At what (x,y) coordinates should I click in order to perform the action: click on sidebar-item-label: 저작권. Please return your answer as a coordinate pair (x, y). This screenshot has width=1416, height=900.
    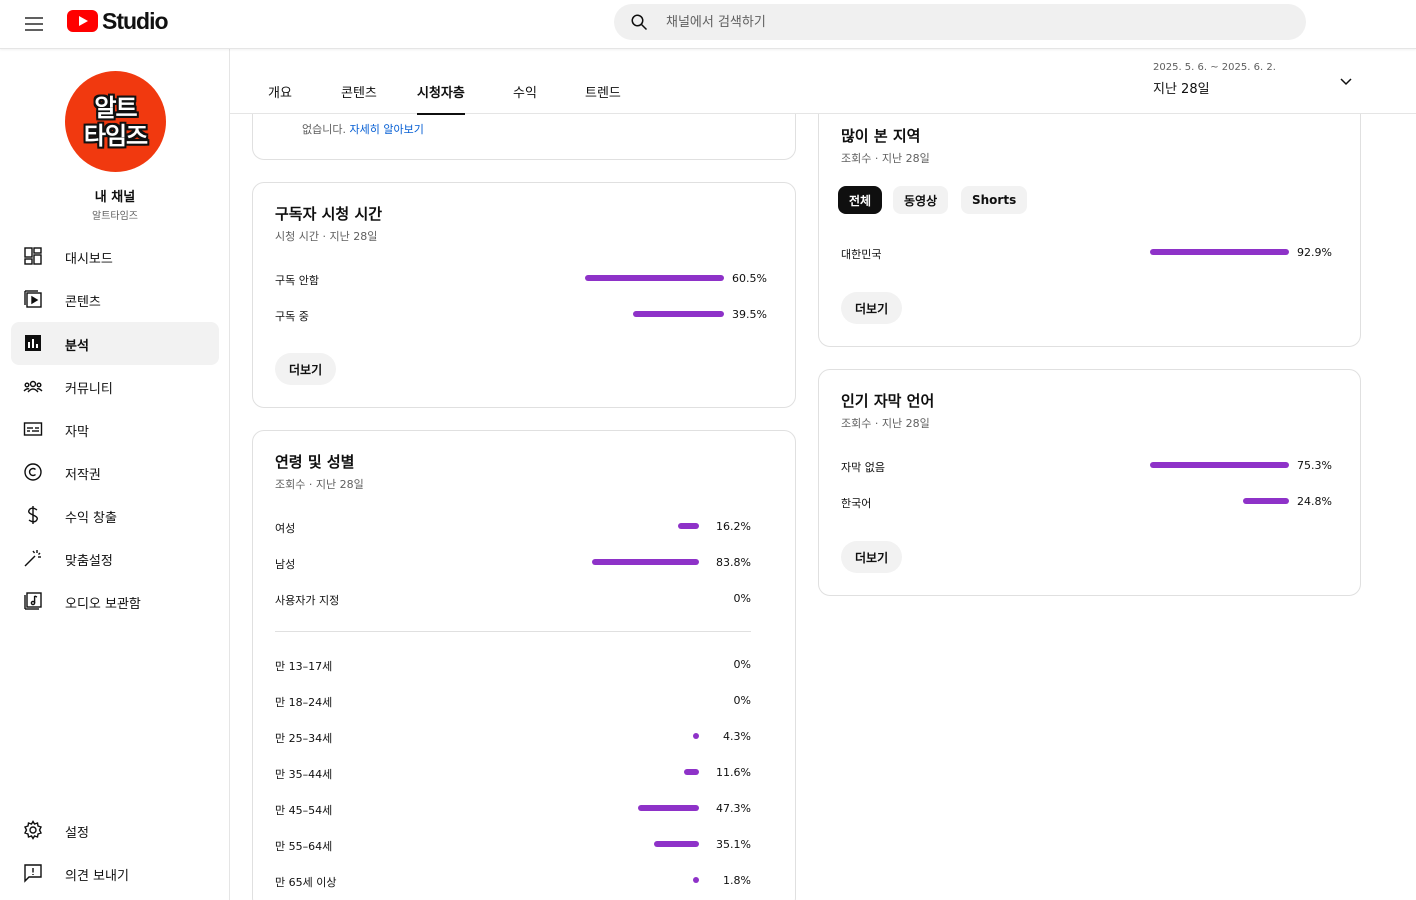
    Looking at the image, I should click on (83, 475).